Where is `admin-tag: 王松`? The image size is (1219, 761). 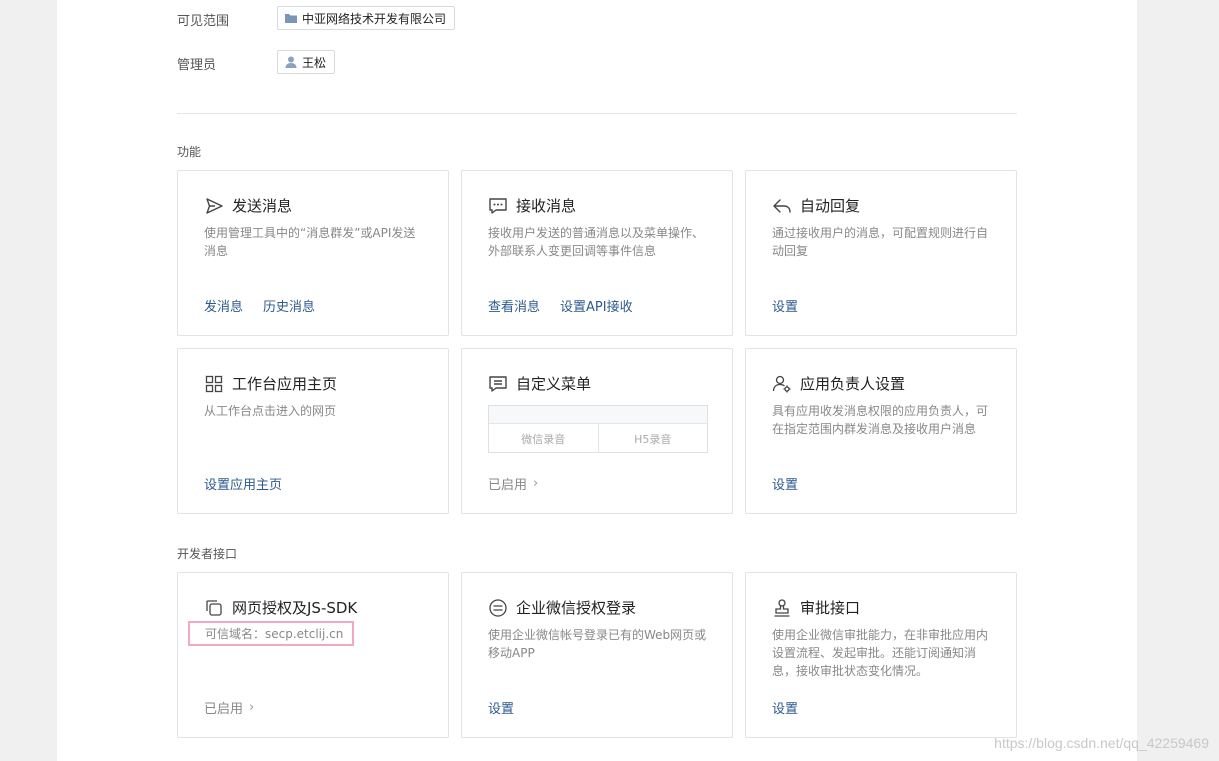
admin-tag: 王松 is located at coordinates (306, 62).